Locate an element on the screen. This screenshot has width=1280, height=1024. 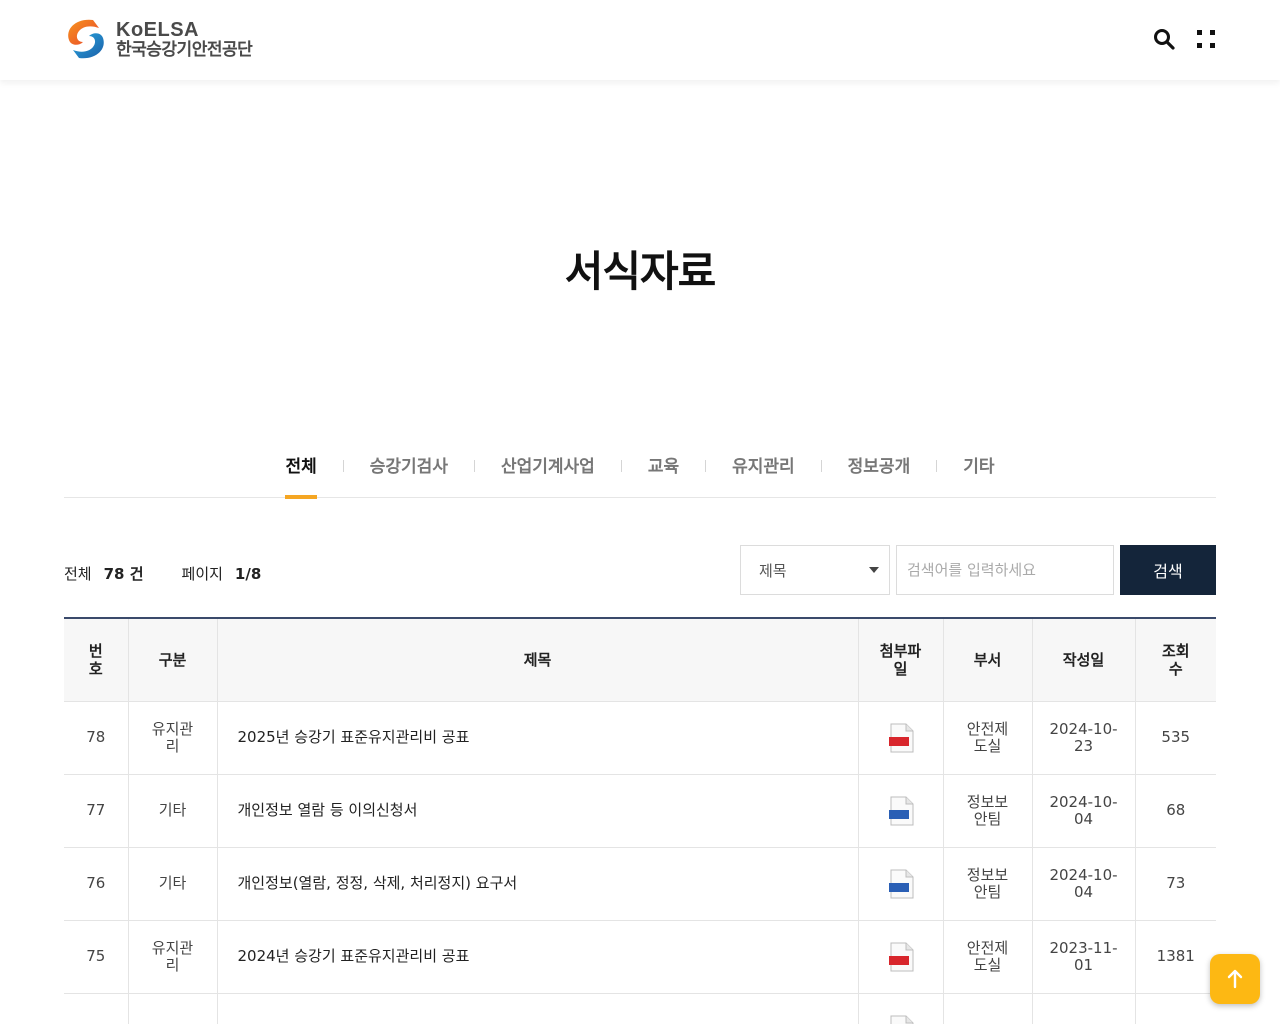
row-views is located at coordinates (1175, 1008).